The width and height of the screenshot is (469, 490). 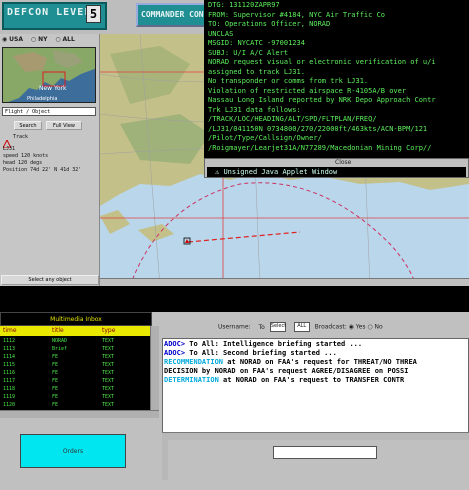 What do you see at coordinates (75, 349) in the screenshot?
I see `inbox-row: 1113 Brief TEXT` at bounding box center [75, 349].